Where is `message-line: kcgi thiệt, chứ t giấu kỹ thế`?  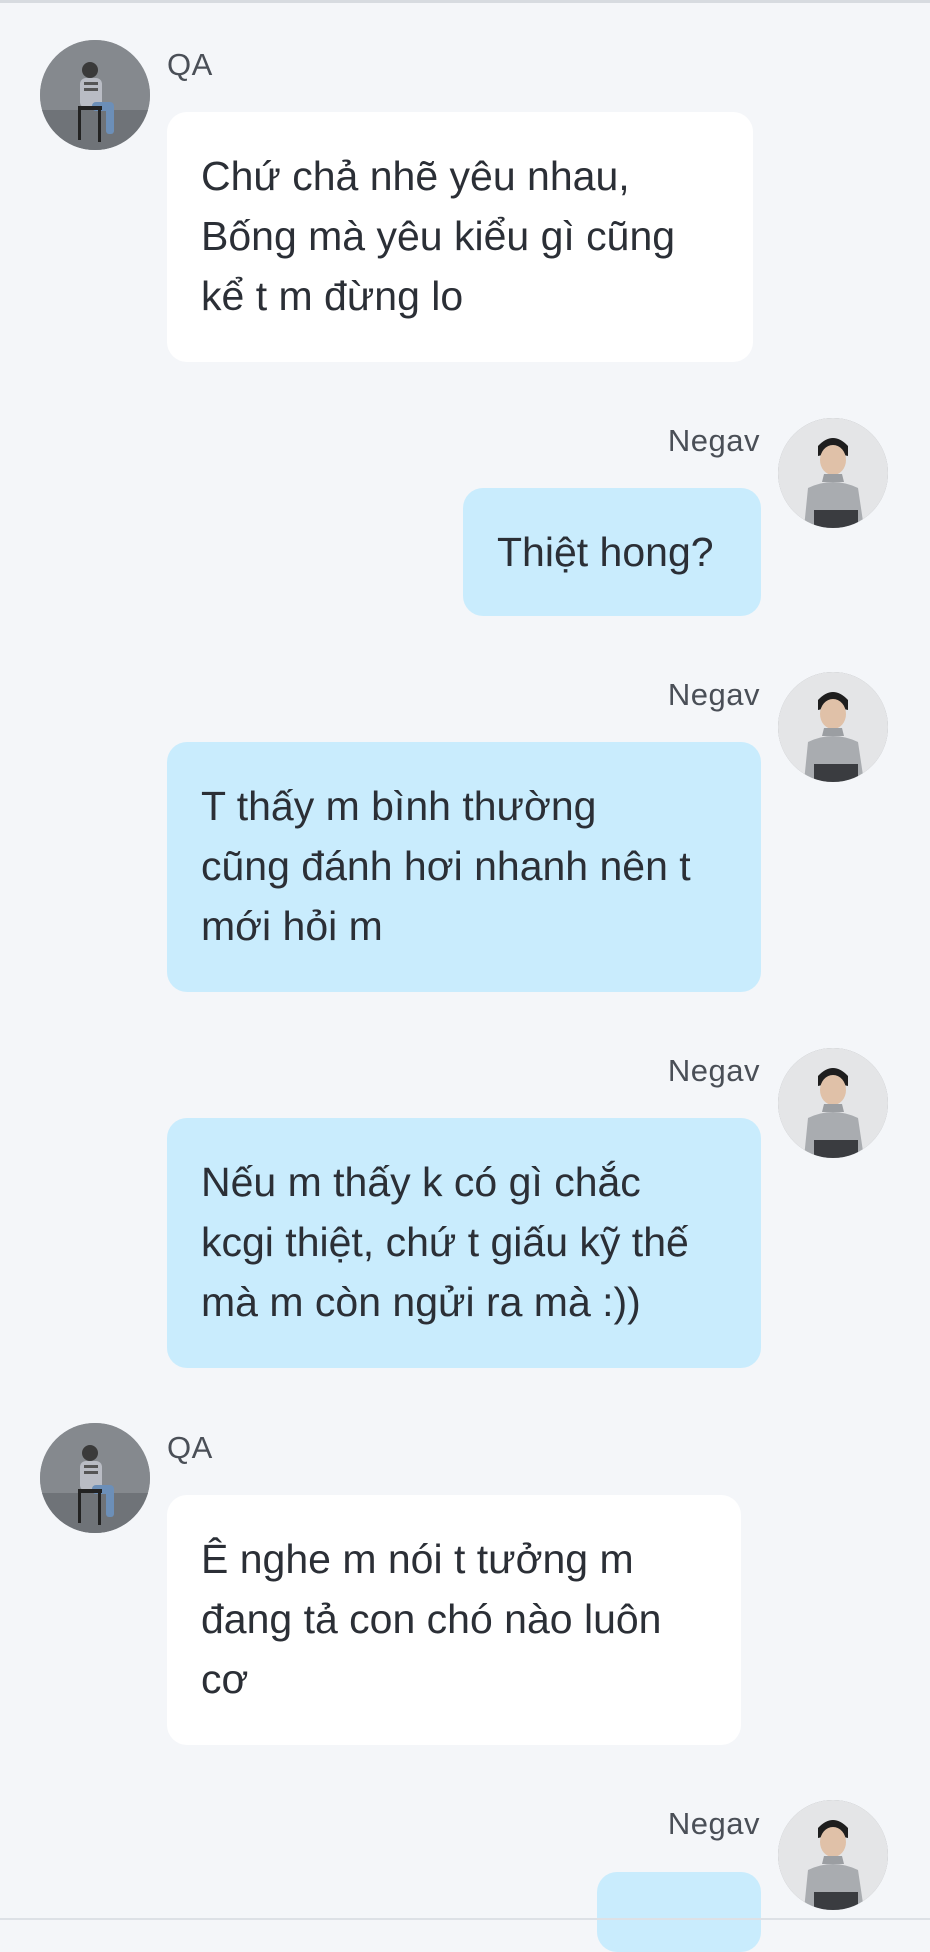 message-line: kcgi thiệt, chứ t giấu kỹ thế is located at coordinates (445, 1242).